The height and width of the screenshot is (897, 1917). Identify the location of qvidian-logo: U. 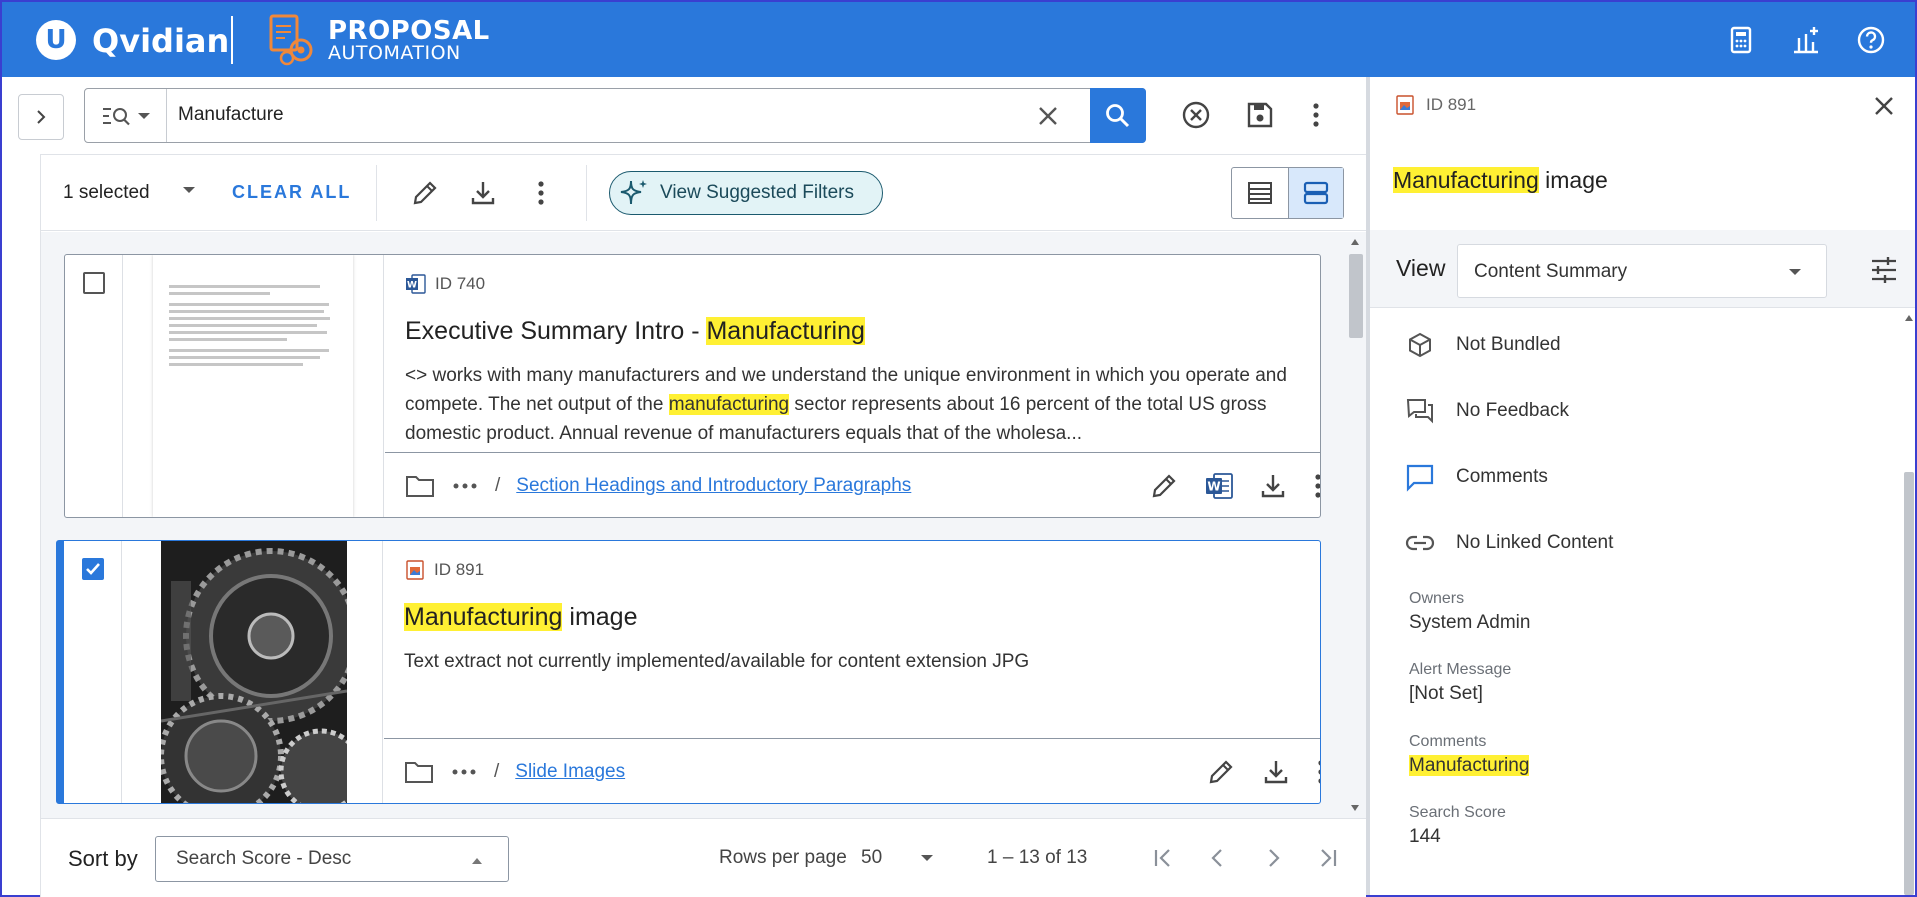
(56, 40).